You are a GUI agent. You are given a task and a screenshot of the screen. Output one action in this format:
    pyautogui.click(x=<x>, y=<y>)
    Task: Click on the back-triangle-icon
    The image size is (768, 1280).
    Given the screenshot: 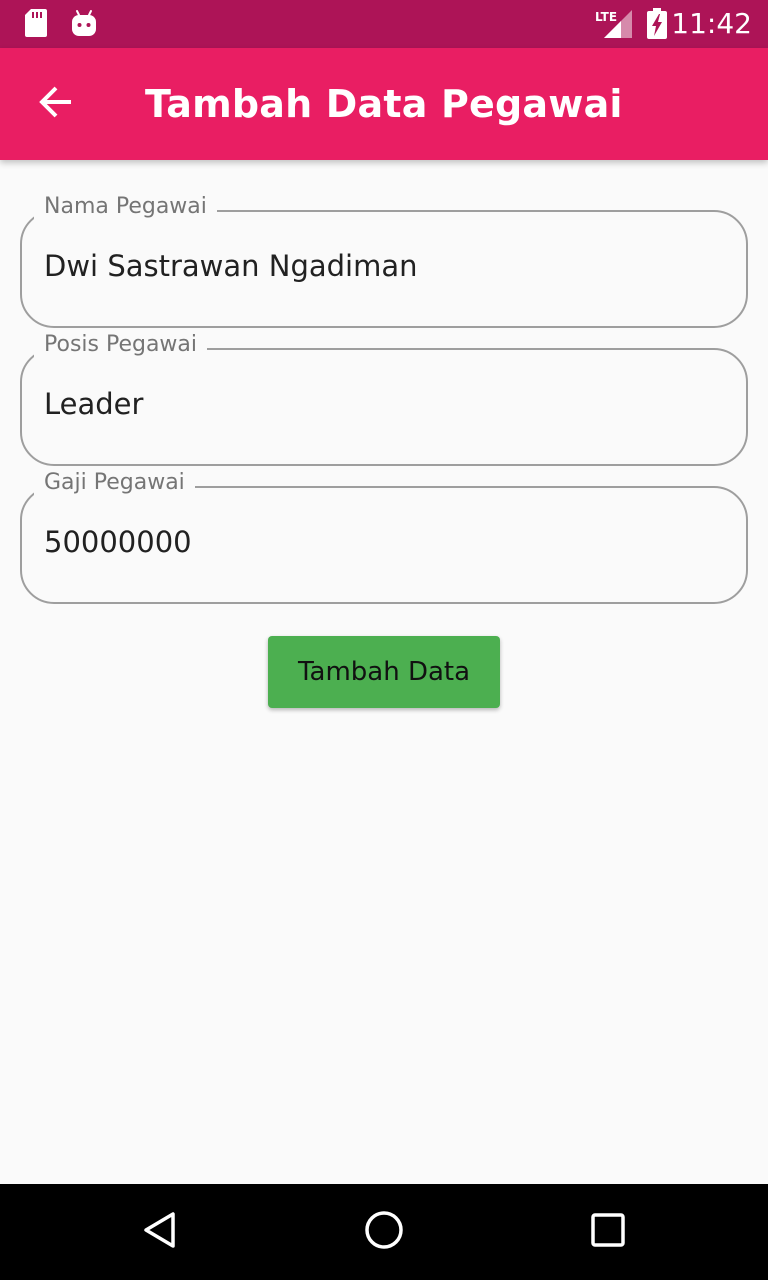 What is the action you would take?
    pyautogui.click(x=160, y=1232)
    